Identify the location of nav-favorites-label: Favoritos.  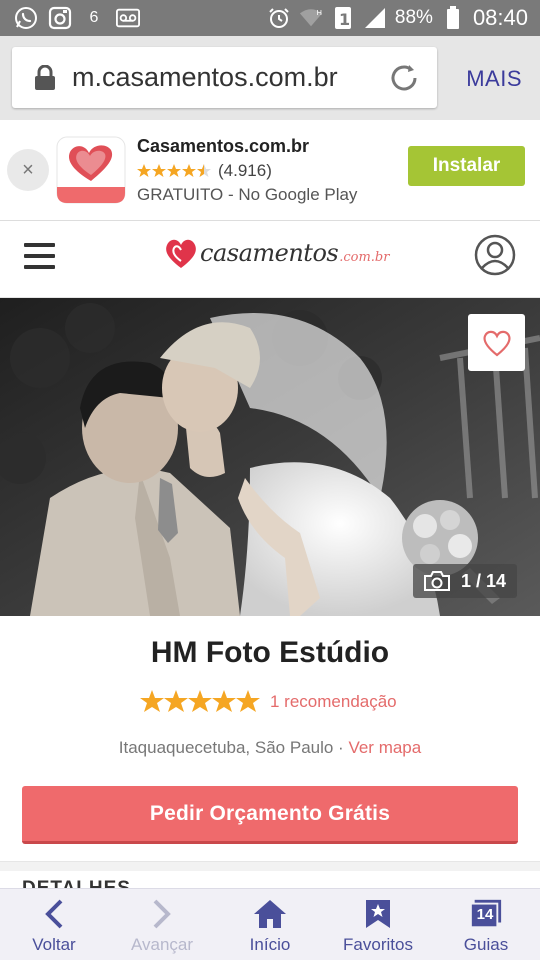
(378, 944).